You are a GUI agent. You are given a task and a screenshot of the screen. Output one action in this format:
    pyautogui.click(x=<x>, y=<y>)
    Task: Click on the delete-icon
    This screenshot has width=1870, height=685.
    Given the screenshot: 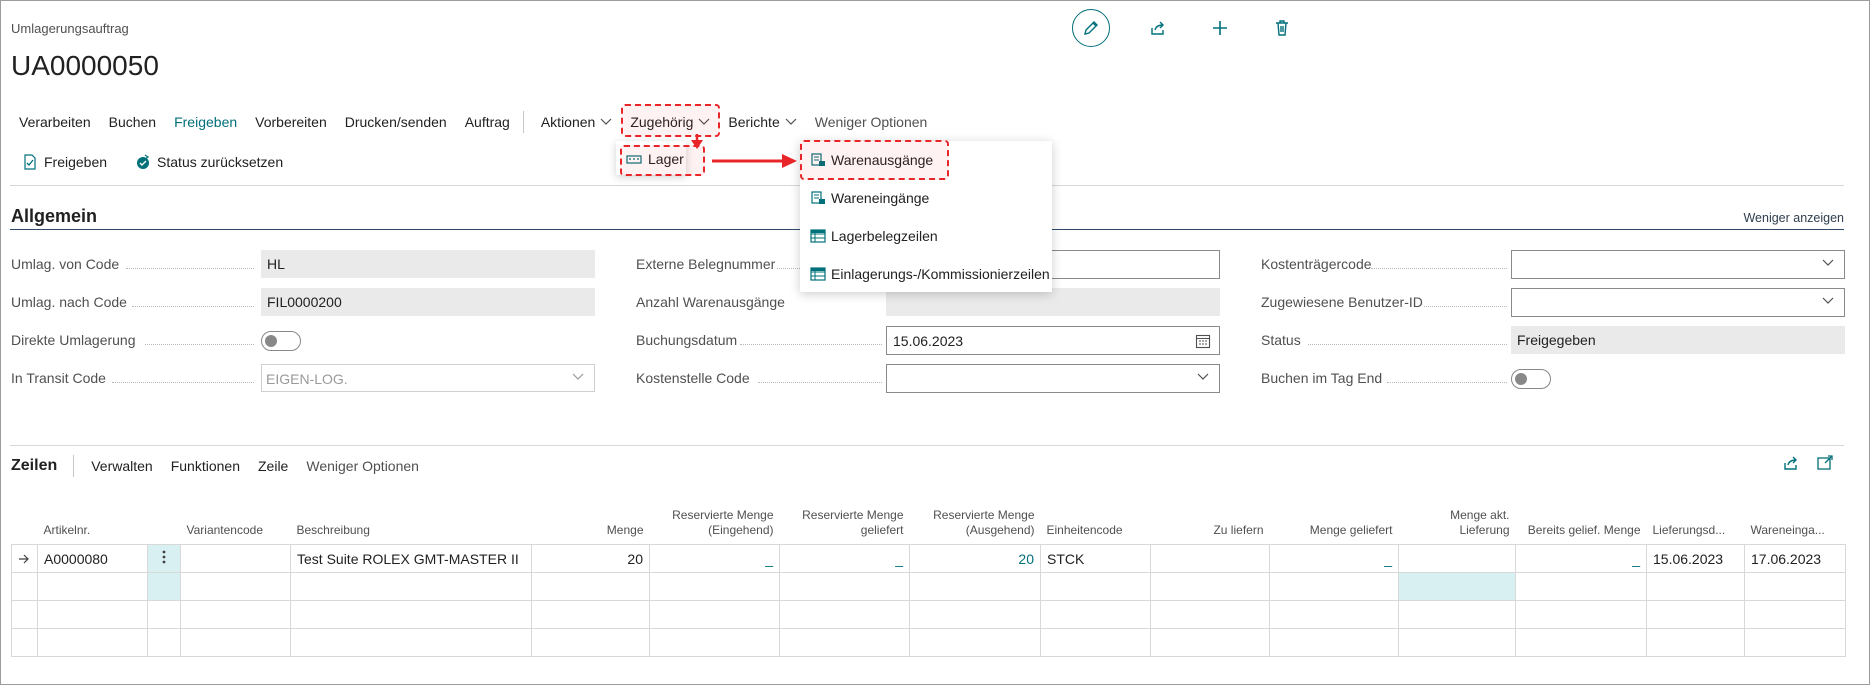 What is the action you would take?
    pyautogui.click(x=1282, y=28)
    